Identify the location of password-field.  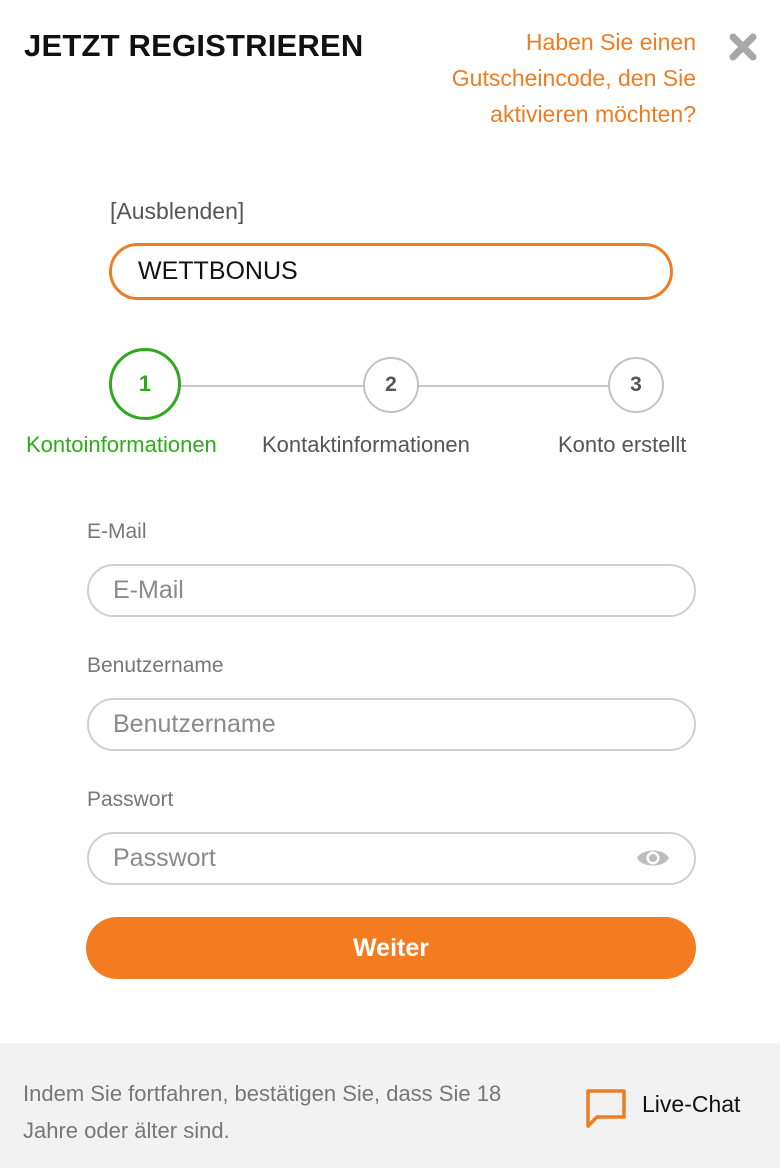
(391, 858).